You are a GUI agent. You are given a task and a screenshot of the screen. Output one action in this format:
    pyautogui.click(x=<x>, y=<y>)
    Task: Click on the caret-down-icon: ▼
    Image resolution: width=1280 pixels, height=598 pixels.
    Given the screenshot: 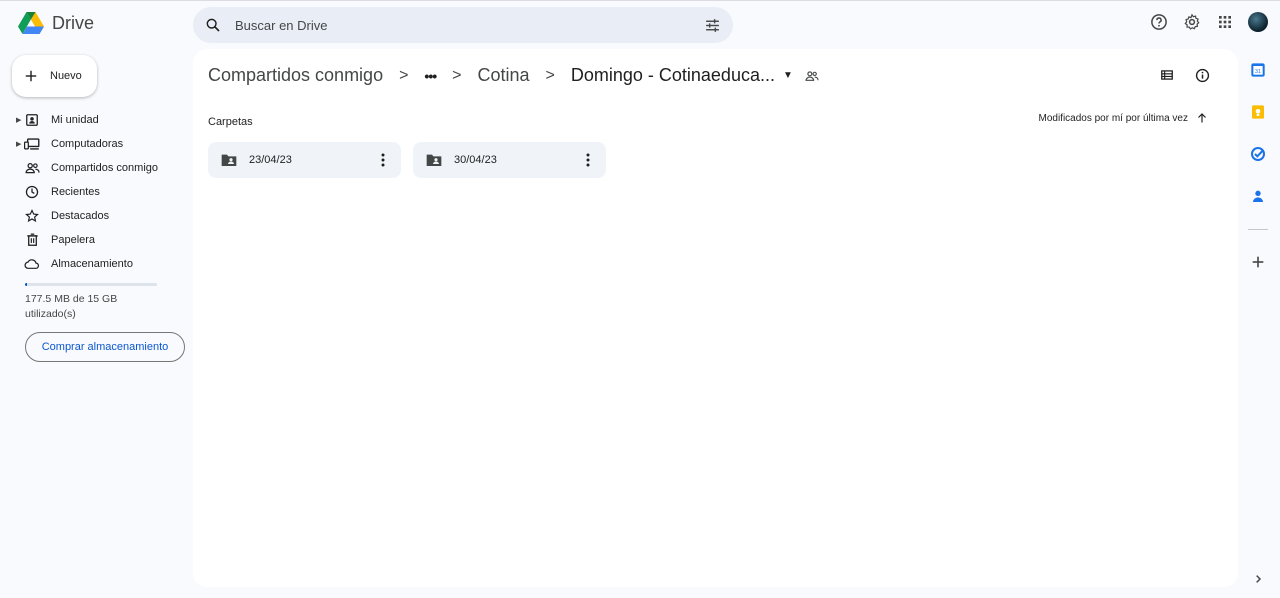 What is the action you would take?
    pyautogui.click(x=788, y=75)
    